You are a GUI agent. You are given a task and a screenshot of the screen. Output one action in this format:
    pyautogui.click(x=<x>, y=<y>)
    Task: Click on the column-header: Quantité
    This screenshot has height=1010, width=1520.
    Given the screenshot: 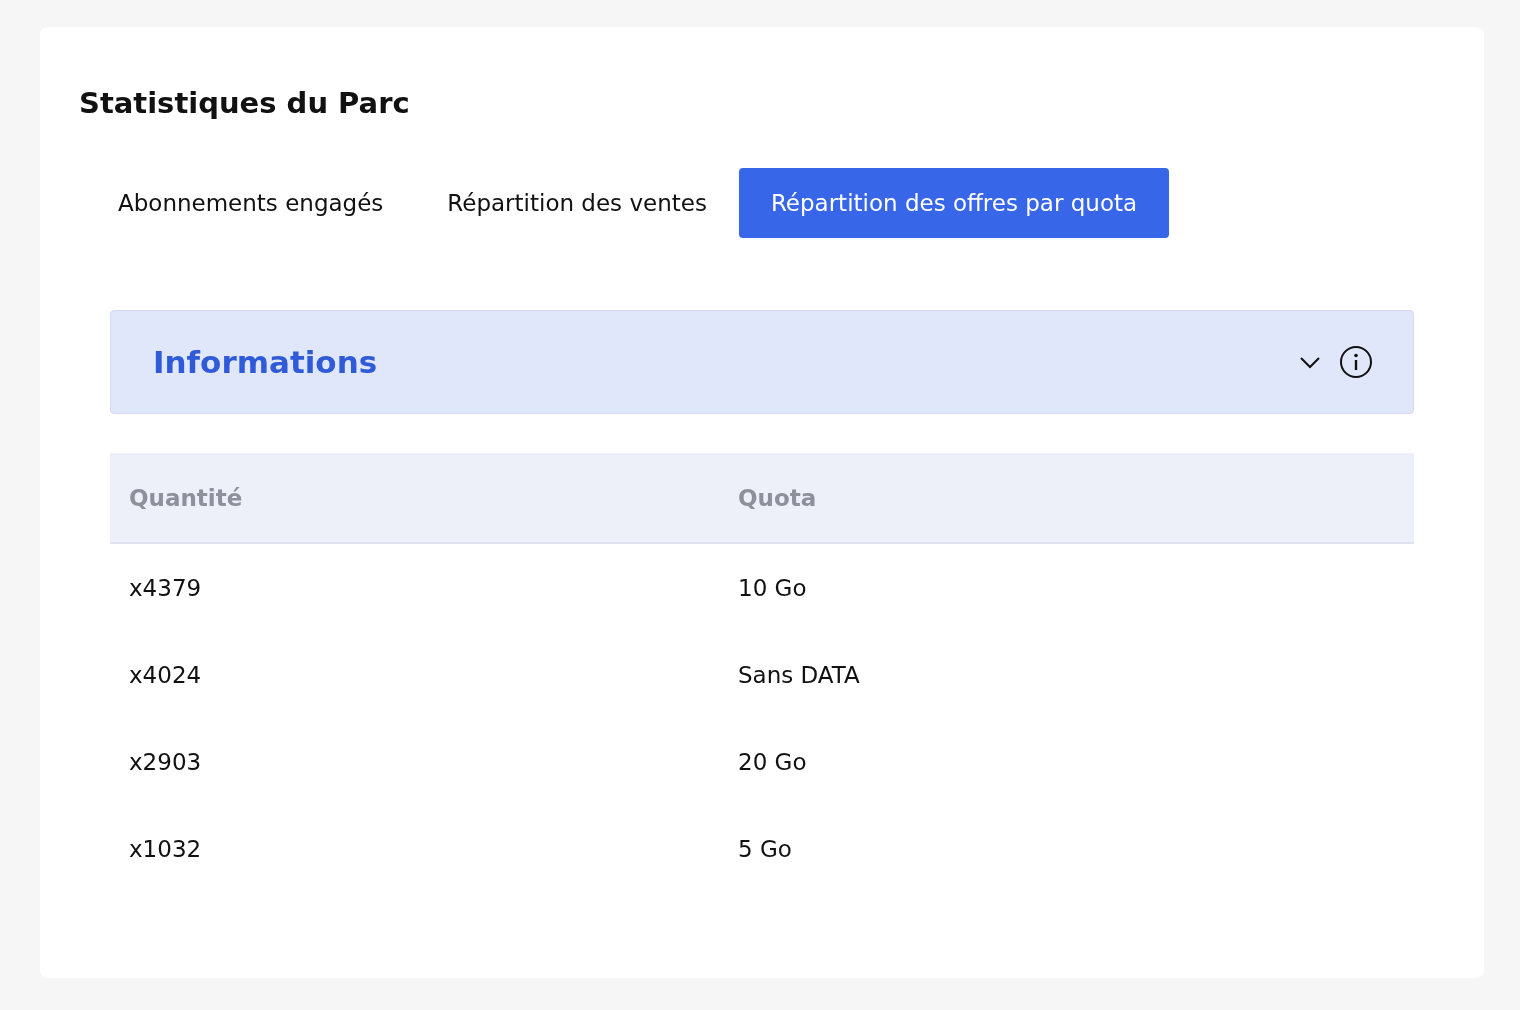 What is the action you would take?
    pyautogui.click(x=186, y=497)
    